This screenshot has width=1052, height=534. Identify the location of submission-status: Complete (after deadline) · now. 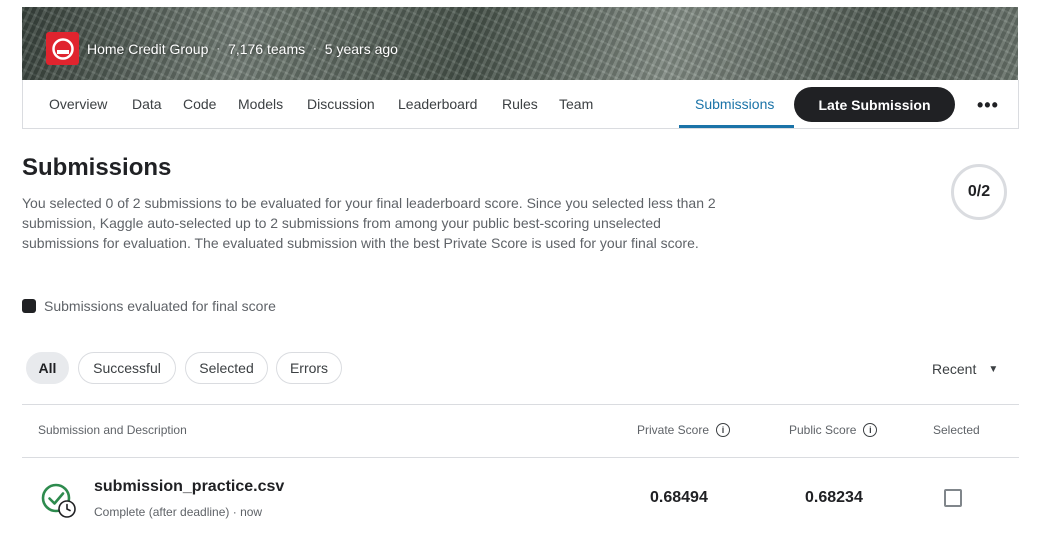
(178, 512).